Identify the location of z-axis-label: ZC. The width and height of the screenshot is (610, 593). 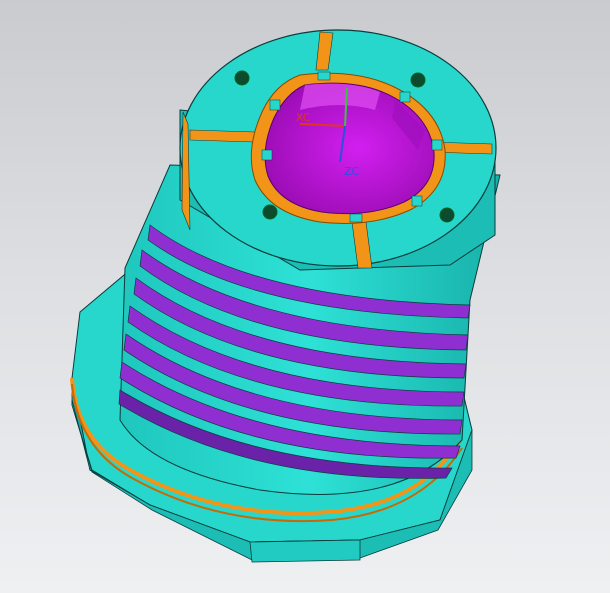
(352, 171).